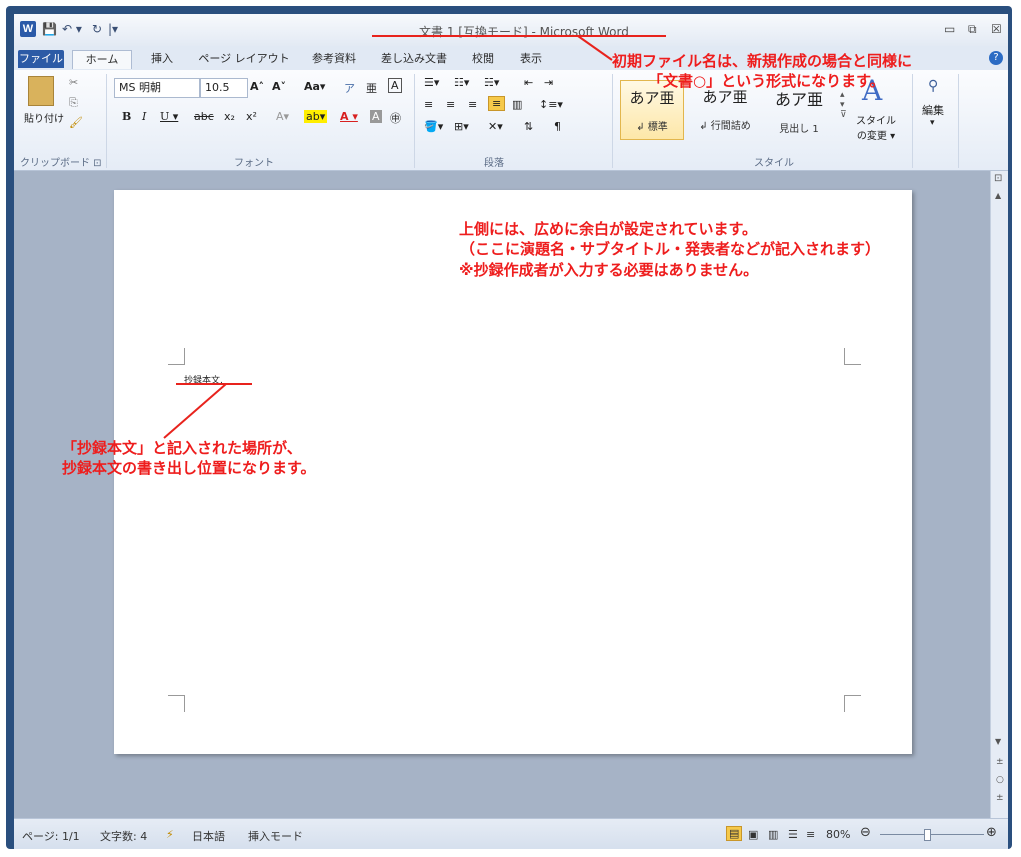  Describe the element at coordinates (608, 229) in the screenshot. I see `annotation-margin-line1: 上側には、広めに余白が設定されています。` at that location.